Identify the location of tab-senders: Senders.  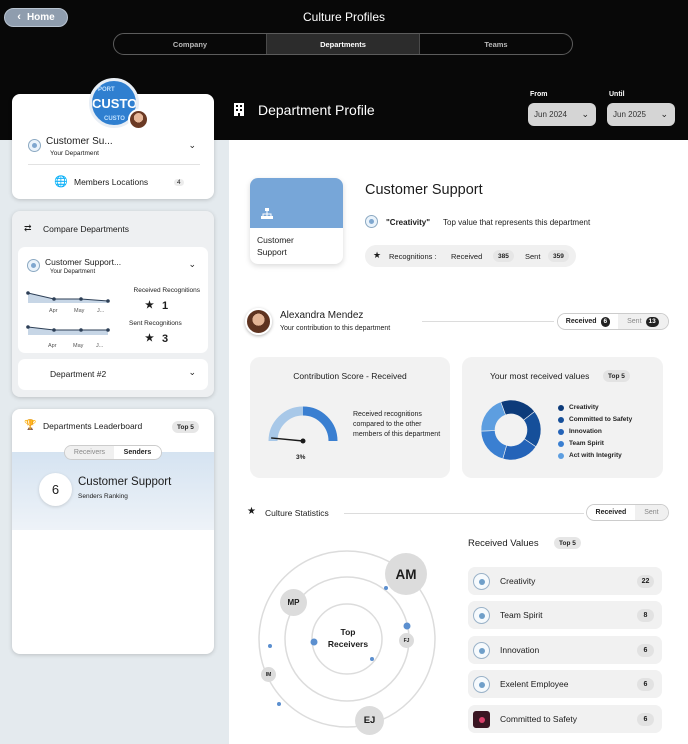
(137, 452).